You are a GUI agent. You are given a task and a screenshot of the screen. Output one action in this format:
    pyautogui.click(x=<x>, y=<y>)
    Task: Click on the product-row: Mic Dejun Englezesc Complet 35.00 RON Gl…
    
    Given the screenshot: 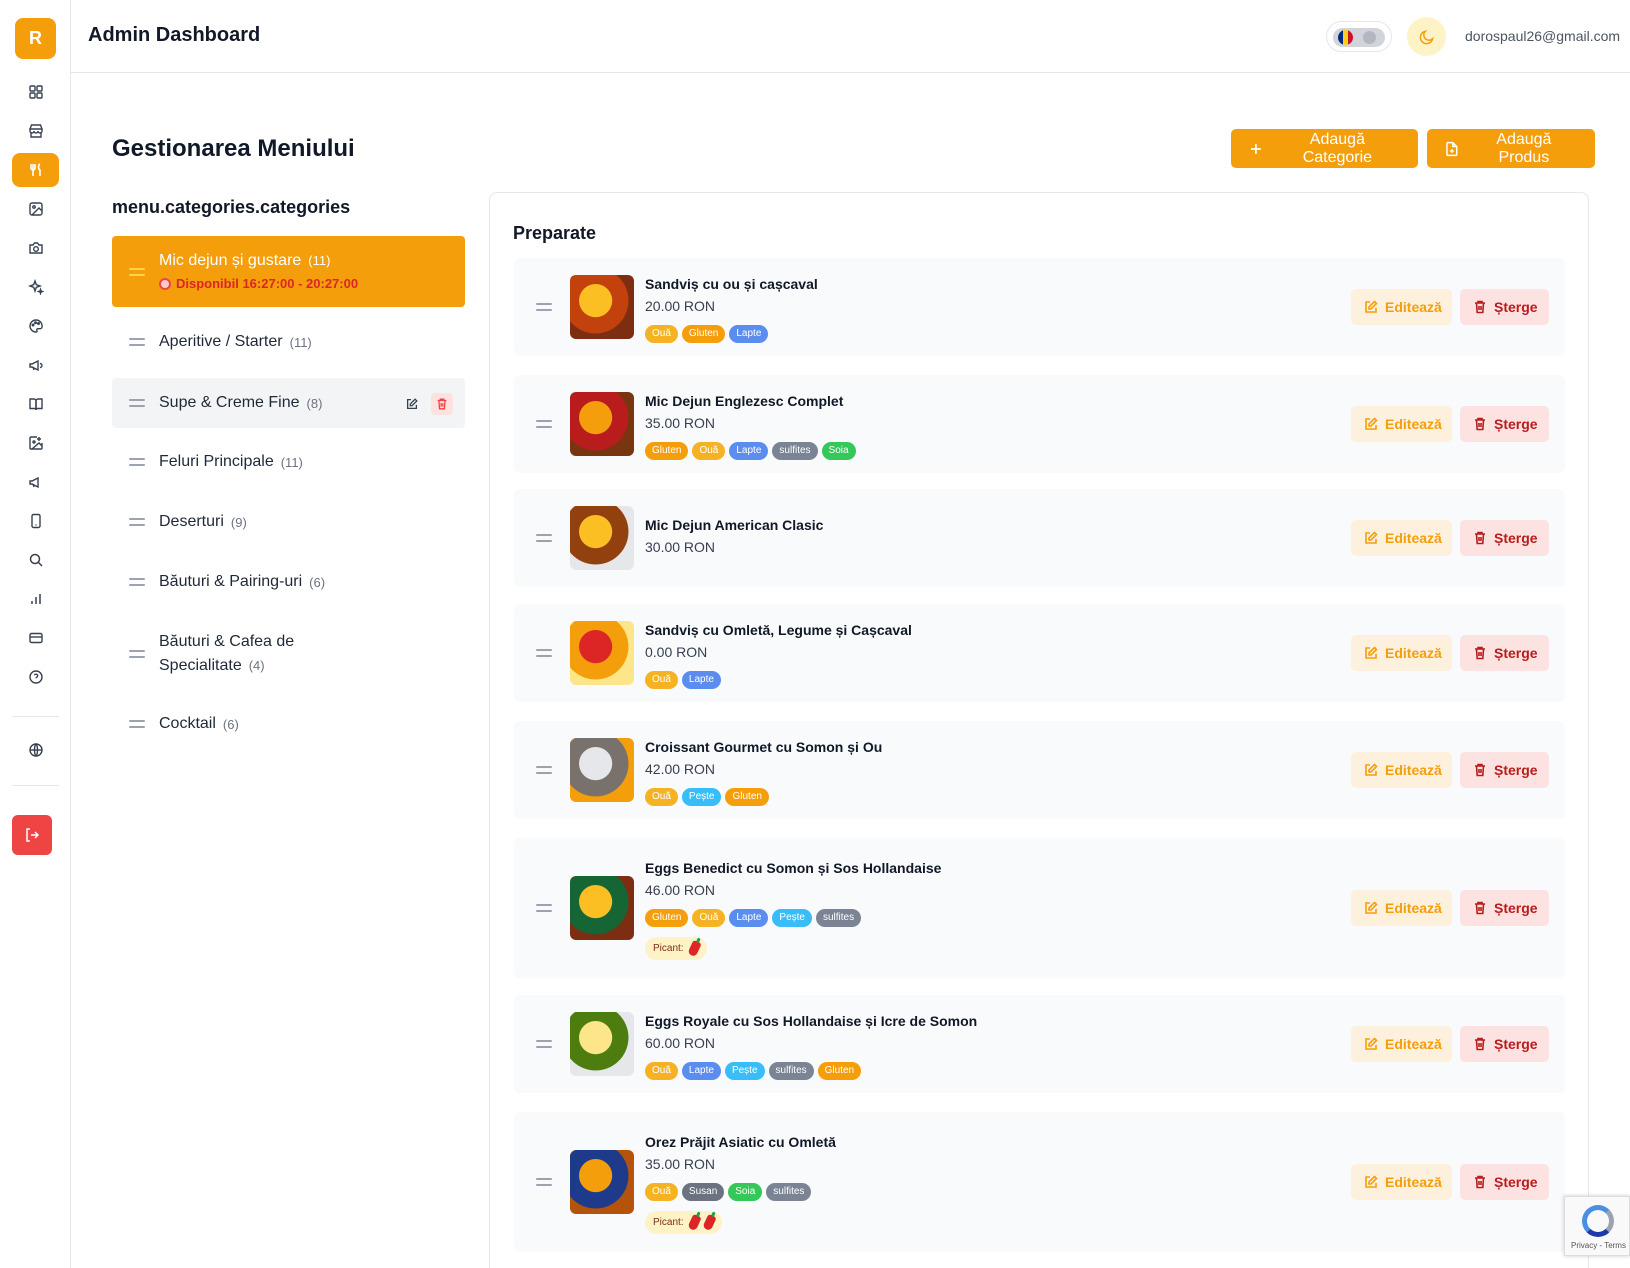 What is the action you would take?
    pyautogui.click(x=1039, y=424)
    